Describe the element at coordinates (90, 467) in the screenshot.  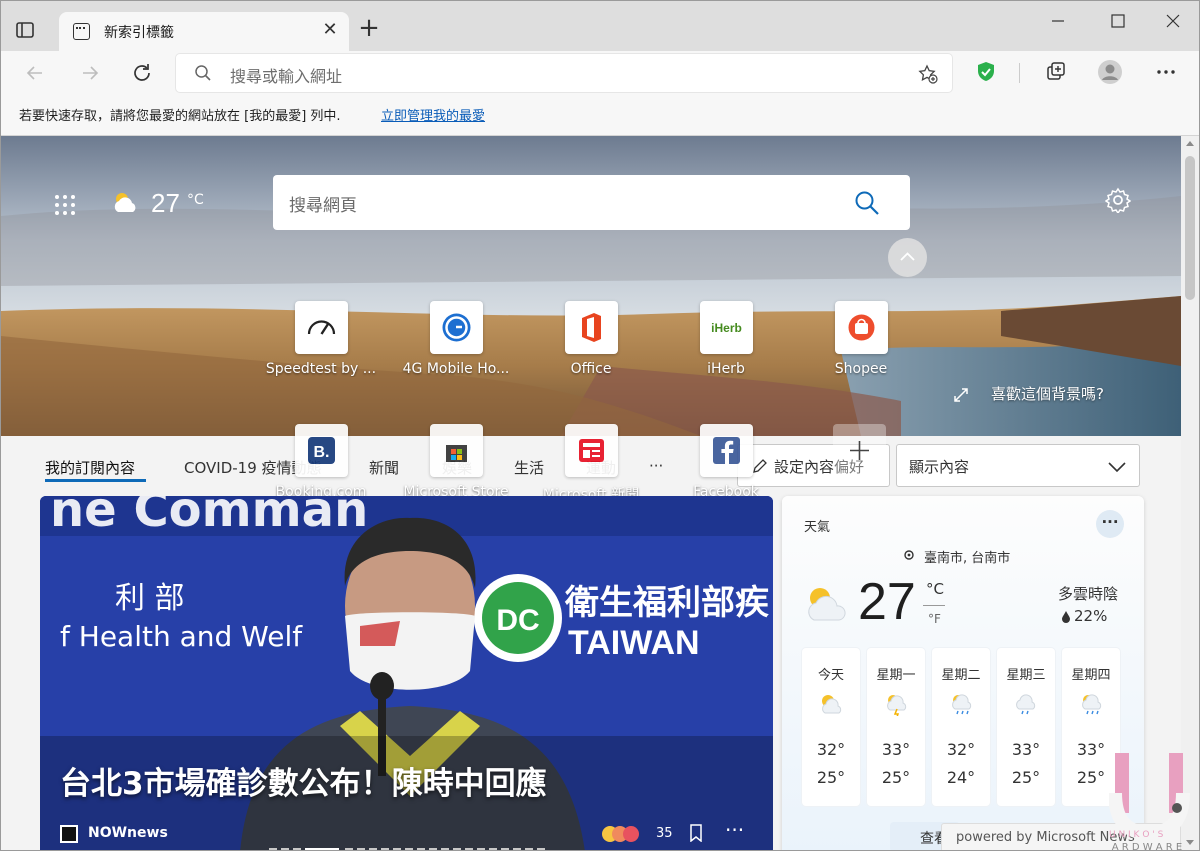
I see `tab-my-feed: 我的訂閱內容` at that location.